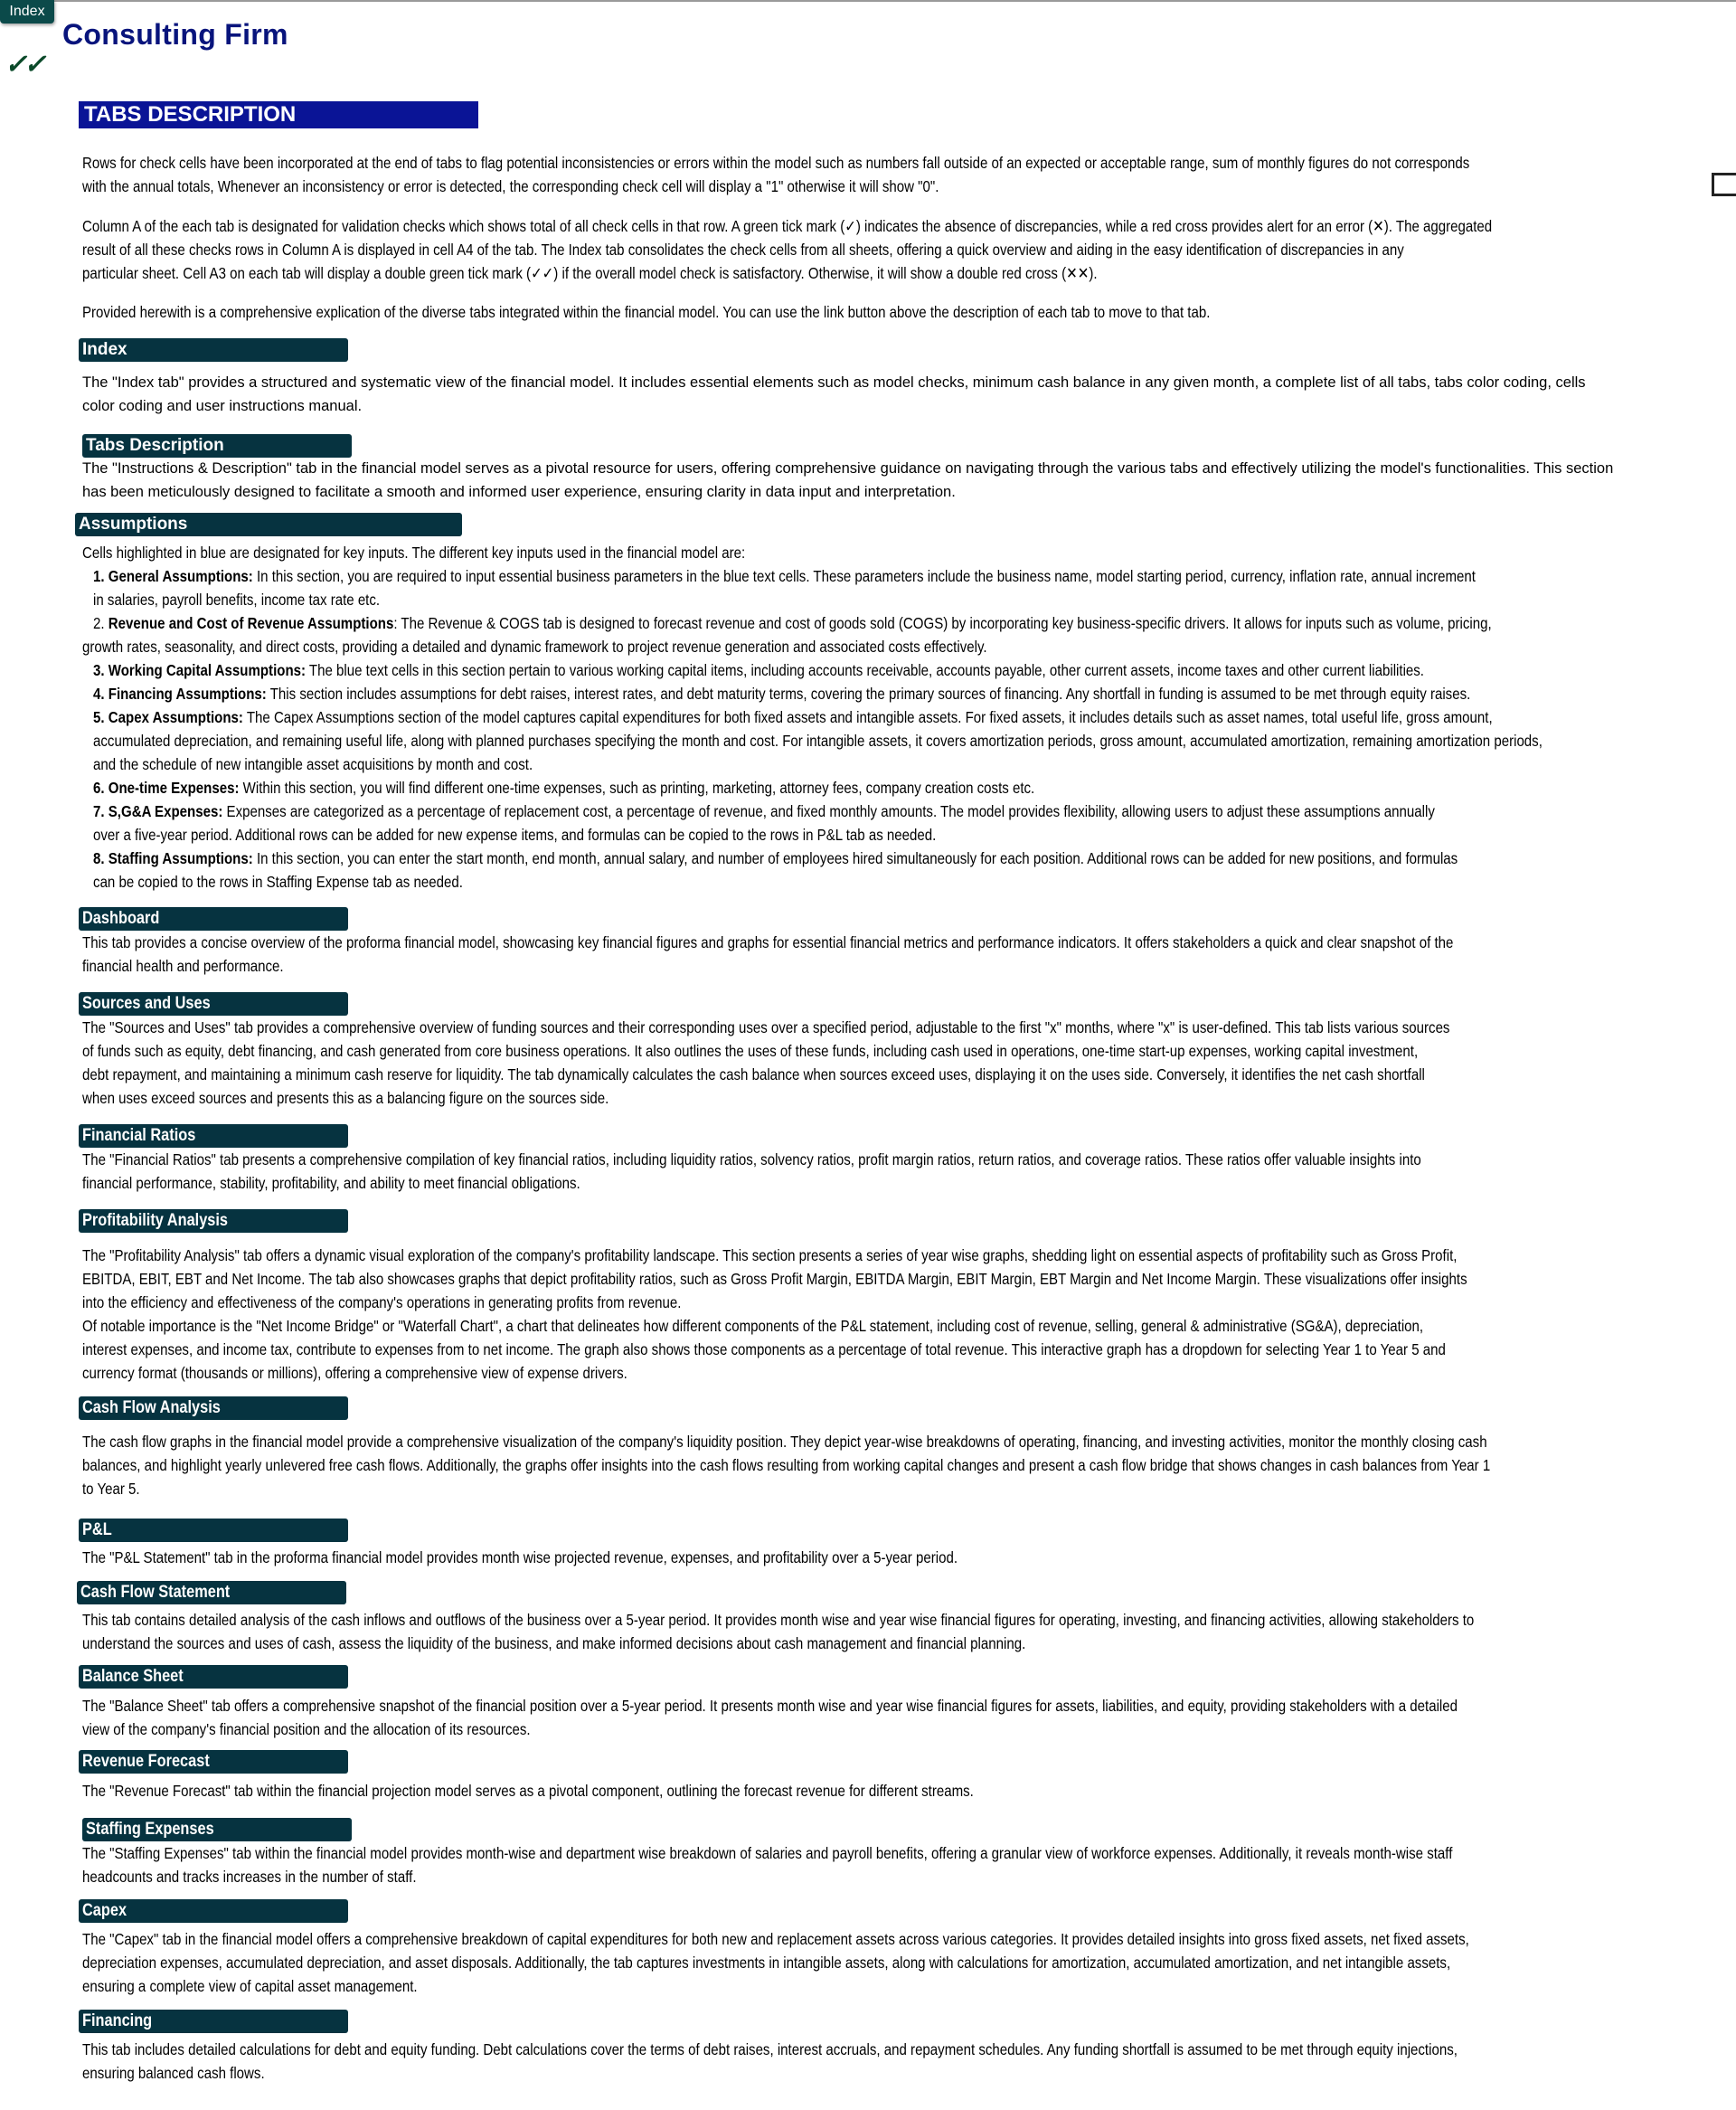 Image resolution: width=1736 pixels, height=2110 pixels. What do you see at coordinates (151, 1407) in the screenshot?
I see `section-label: Cash Flow Analysis` at bounding box center [151, 1407].